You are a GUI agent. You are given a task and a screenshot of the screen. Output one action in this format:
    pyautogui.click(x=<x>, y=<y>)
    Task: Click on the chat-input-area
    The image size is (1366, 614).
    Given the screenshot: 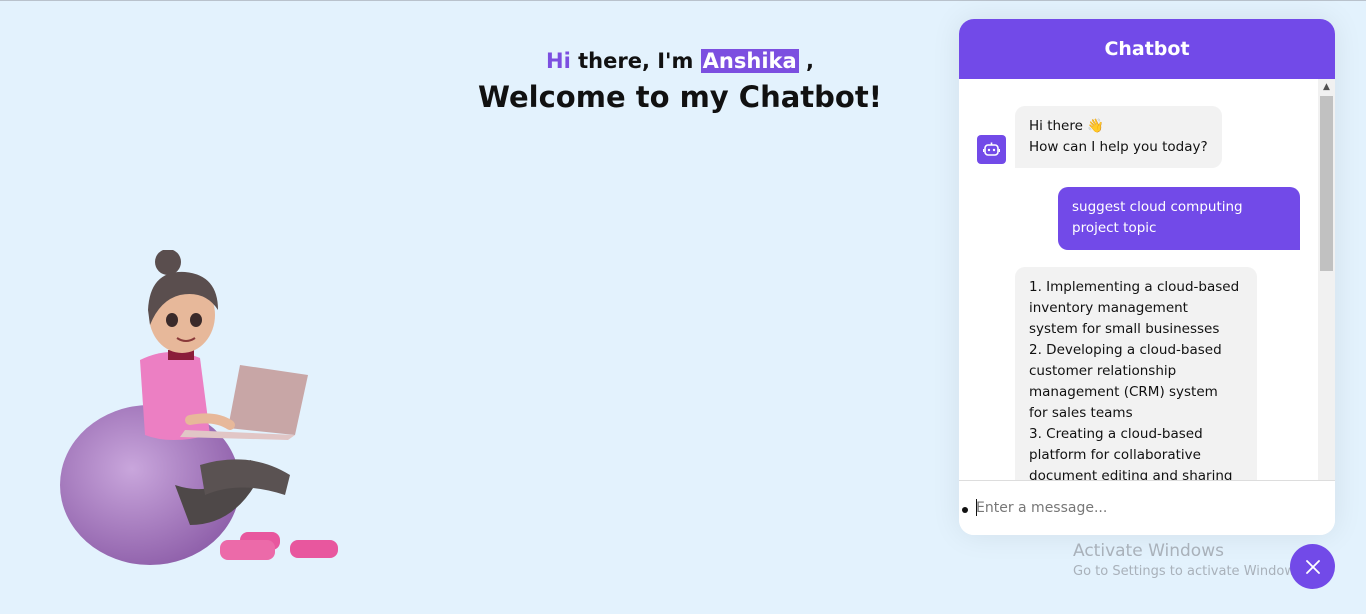 What is the action you would take?
    pyautogui.click(x=1147, y=507)
    